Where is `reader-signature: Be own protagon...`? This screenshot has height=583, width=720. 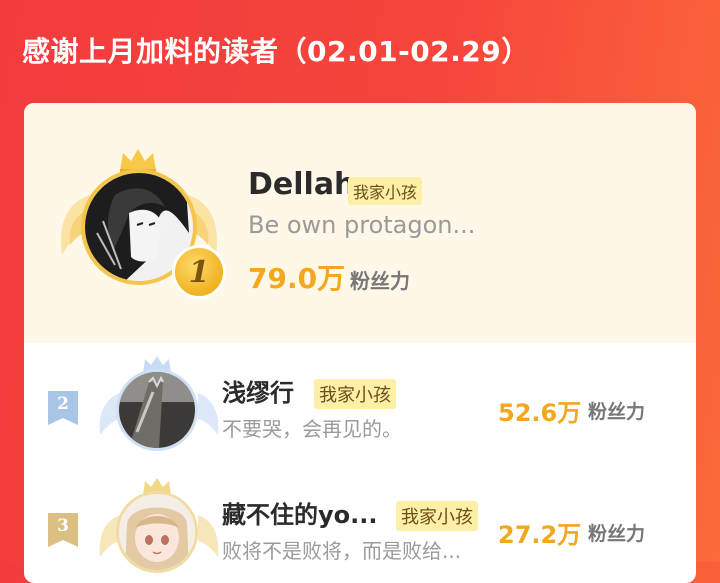 reader-signature: Be own protagon... is located at coordinates (362, 225).